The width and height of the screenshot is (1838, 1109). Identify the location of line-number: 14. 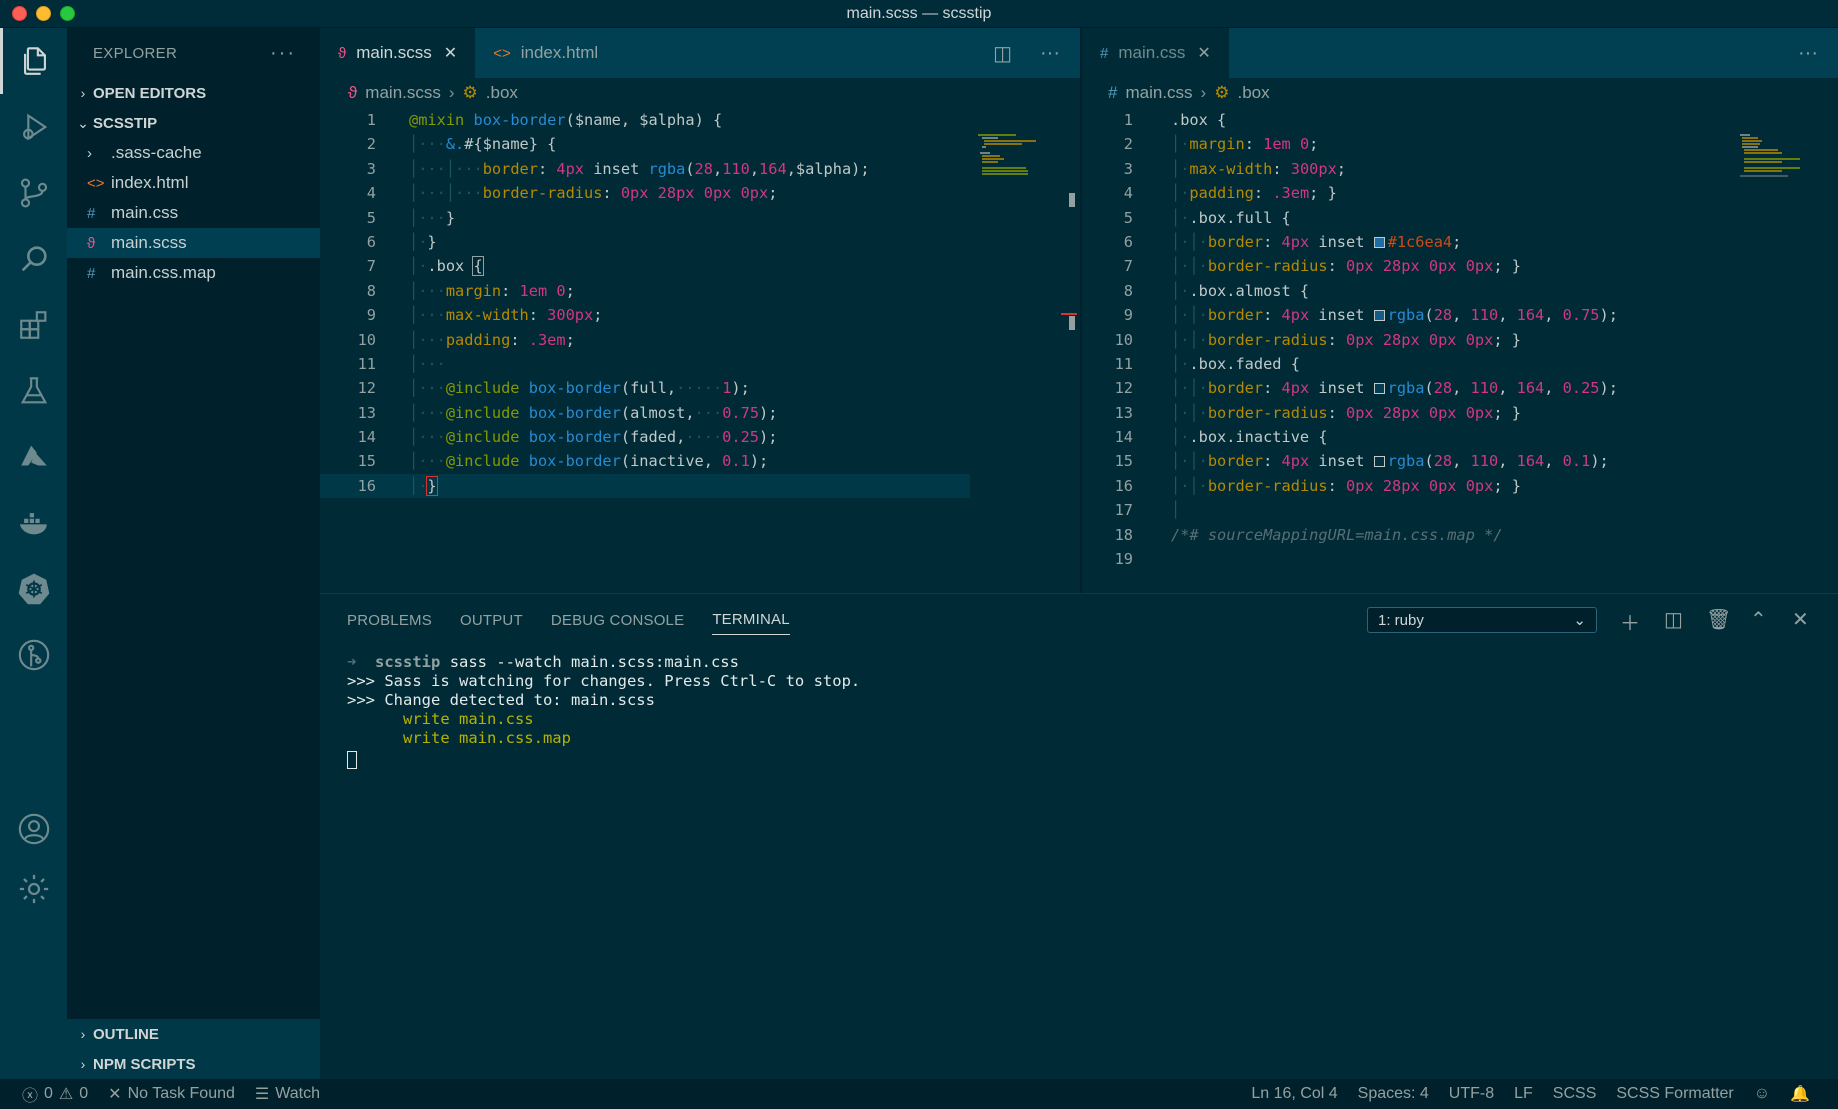
(366, 437).